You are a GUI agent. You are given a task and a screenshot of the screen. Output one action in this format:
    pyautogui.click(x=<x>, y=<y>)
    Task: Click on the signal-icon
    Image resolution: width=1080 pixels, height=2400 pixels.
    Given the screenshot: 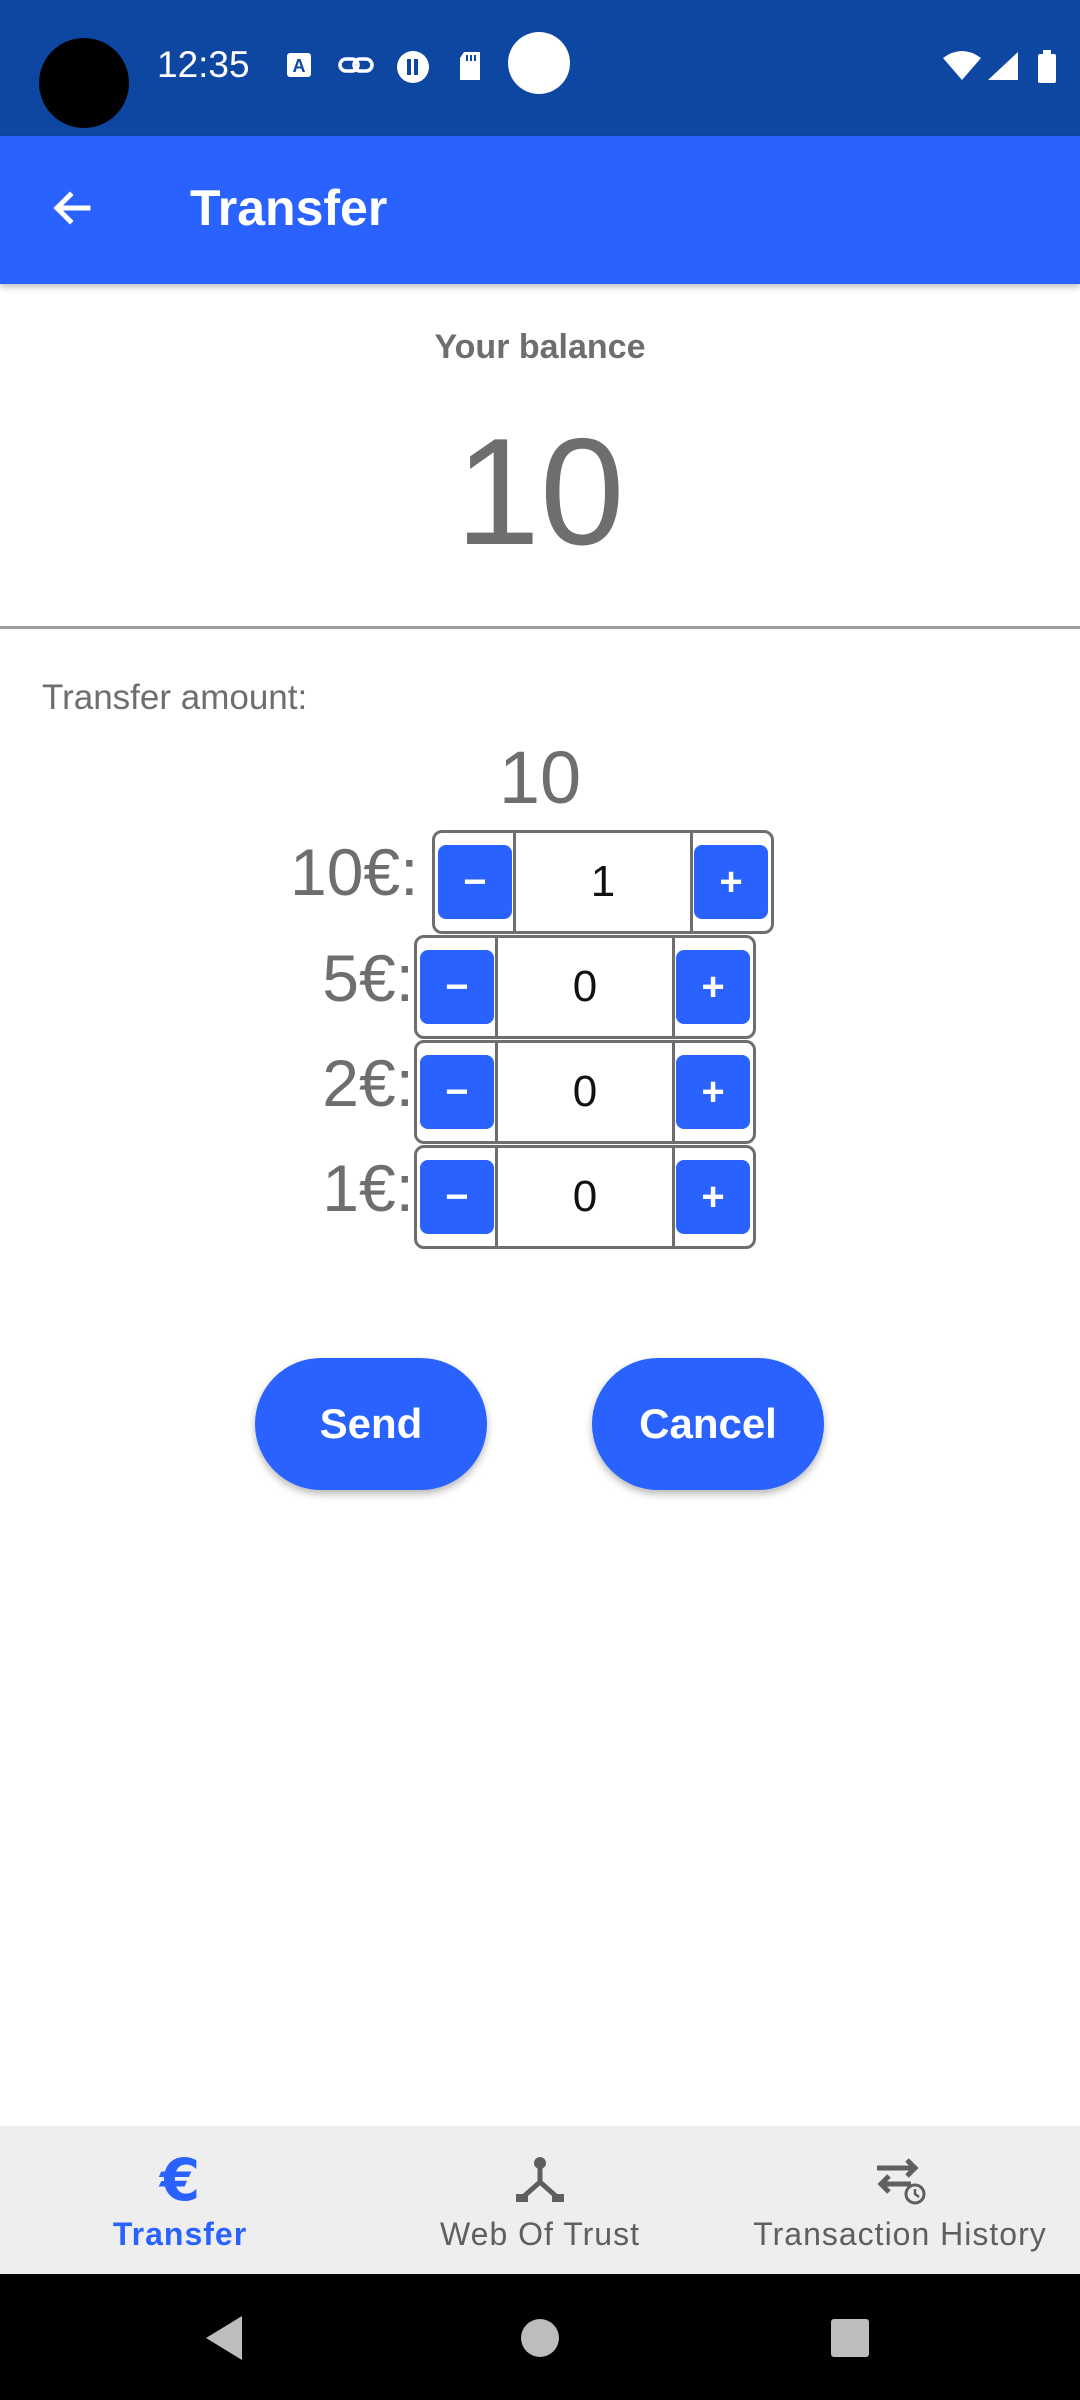 What is the action you would take?
    pyautogui.click(x=1003, y=66)
    